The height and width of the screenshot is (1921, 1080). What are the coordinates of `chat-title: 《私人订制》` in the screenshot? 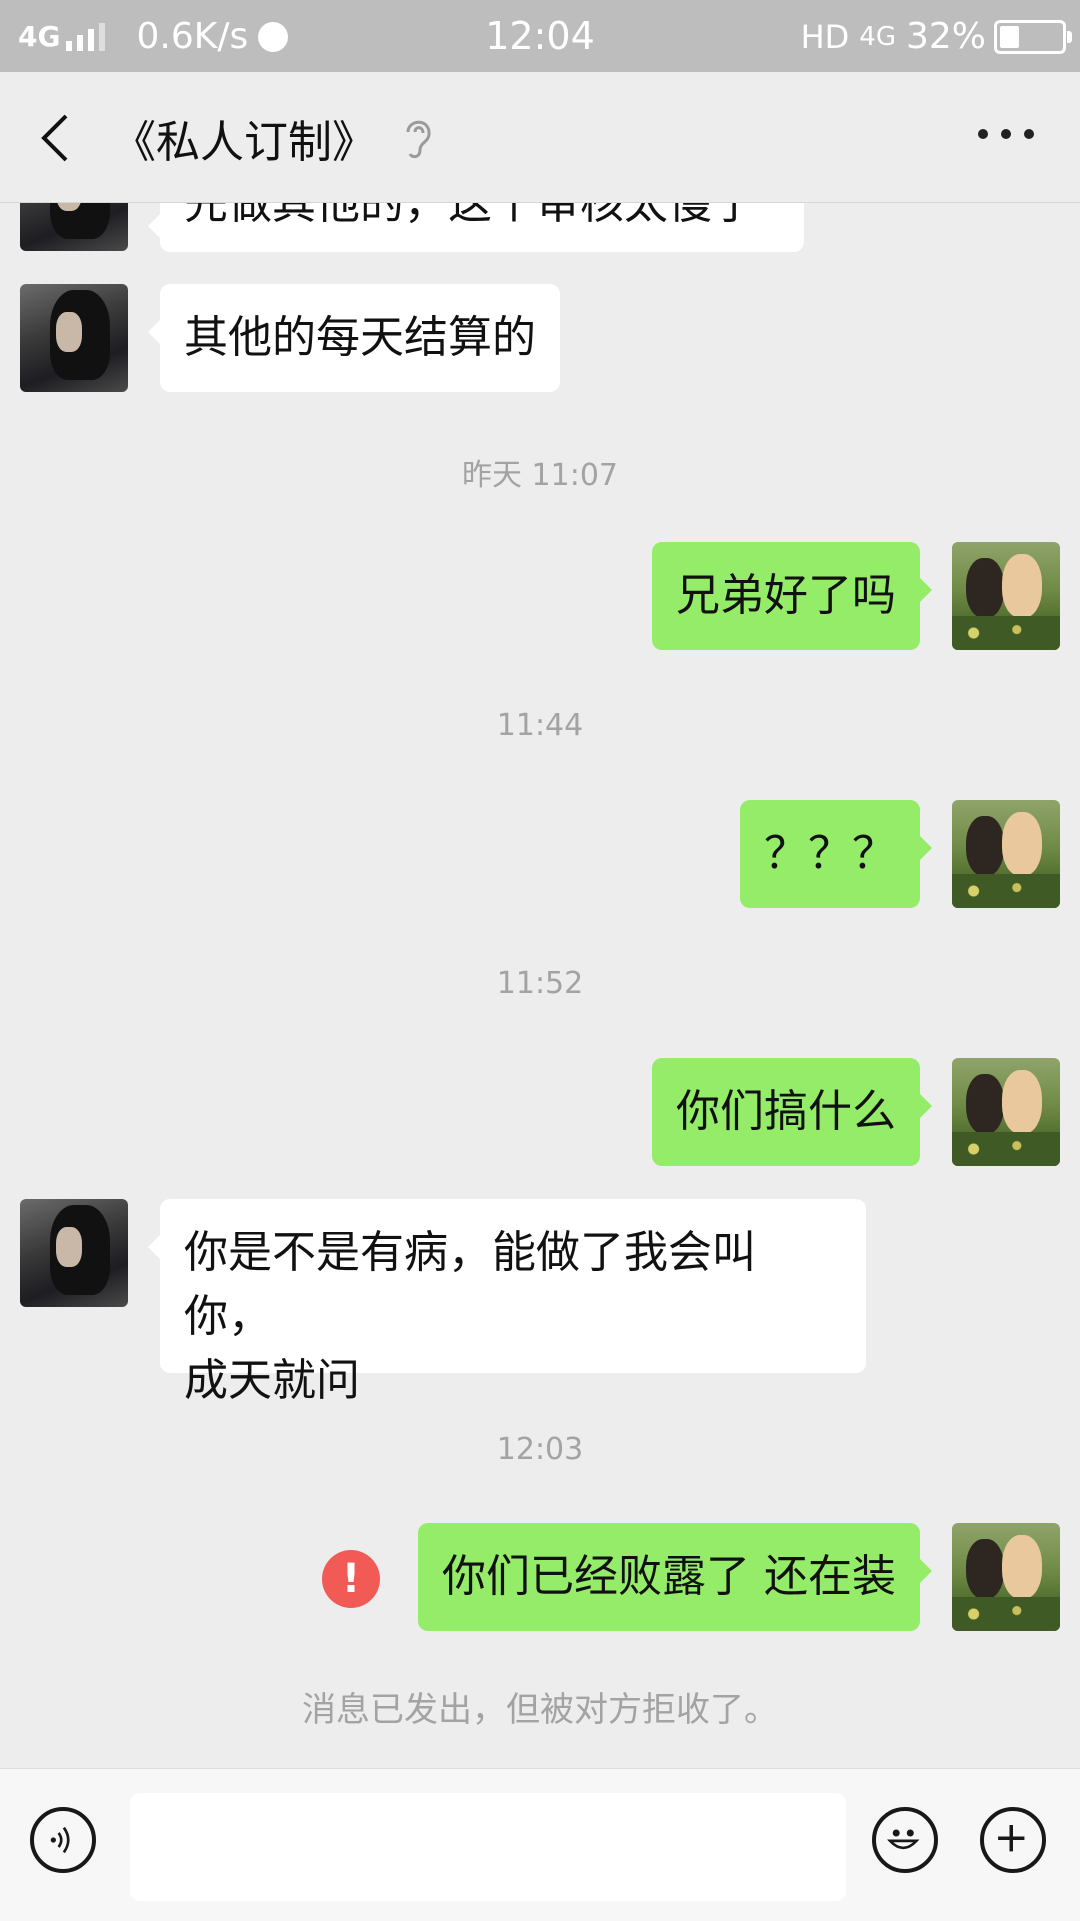 It's located at (244, 142).